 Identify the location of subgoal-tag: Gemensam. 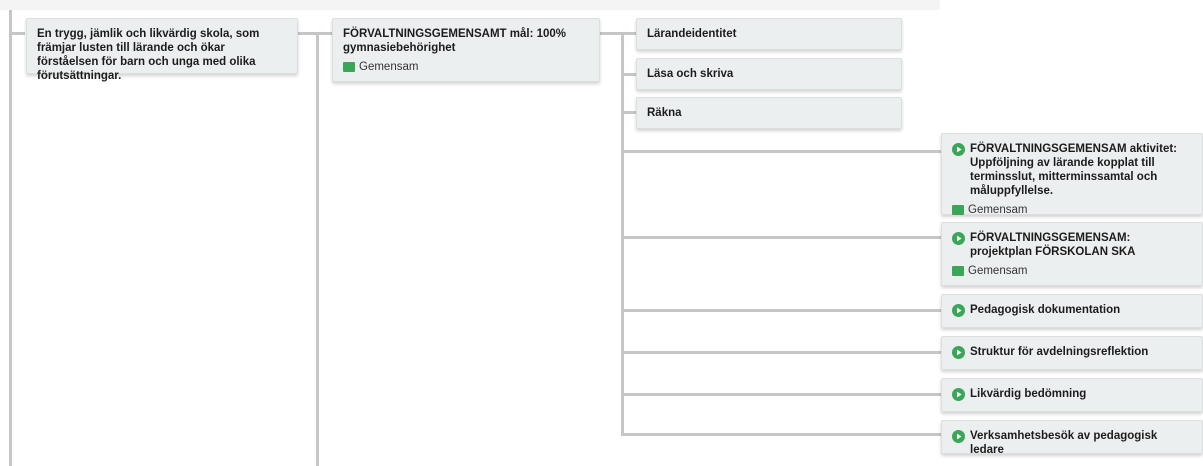
(466, 67).